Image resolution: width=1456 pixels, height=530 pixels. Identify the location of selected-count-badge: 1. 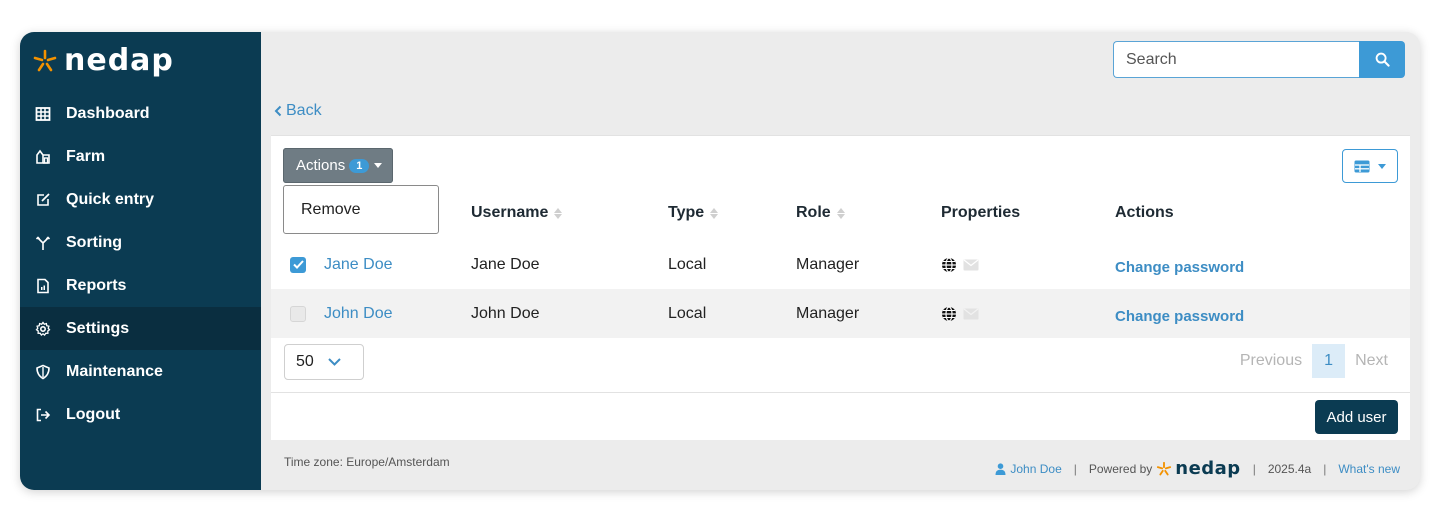
(359, 165).